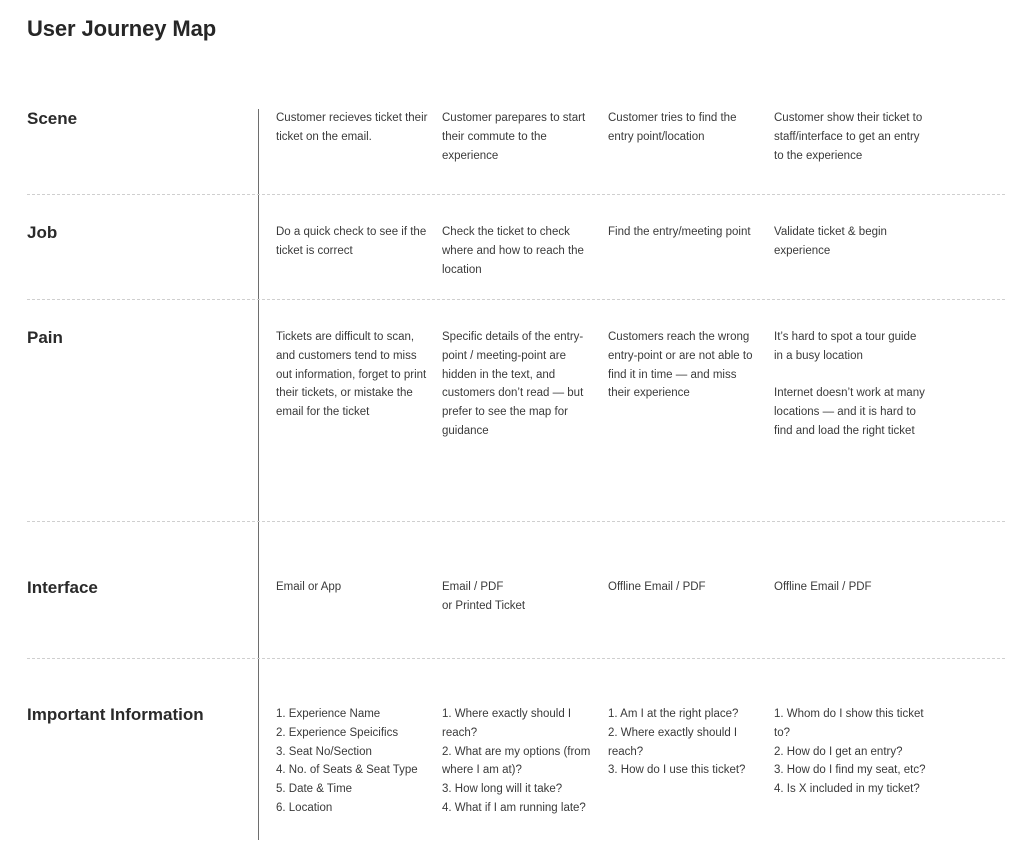  What do you see at coordinates (673, 742) in the screenshot?
I see `list-item: 2. Where exactly should I reach?` at bounding box center [673, 742].